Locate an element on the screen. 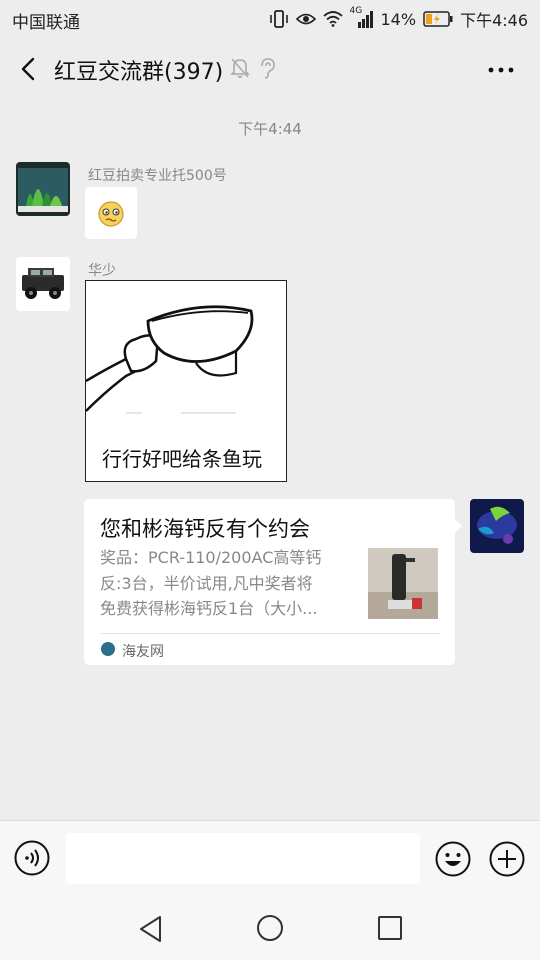 The image size is (540, 960). link-card-title: 您和彬海钙反有个约会 is located at coordinates (205, 529).